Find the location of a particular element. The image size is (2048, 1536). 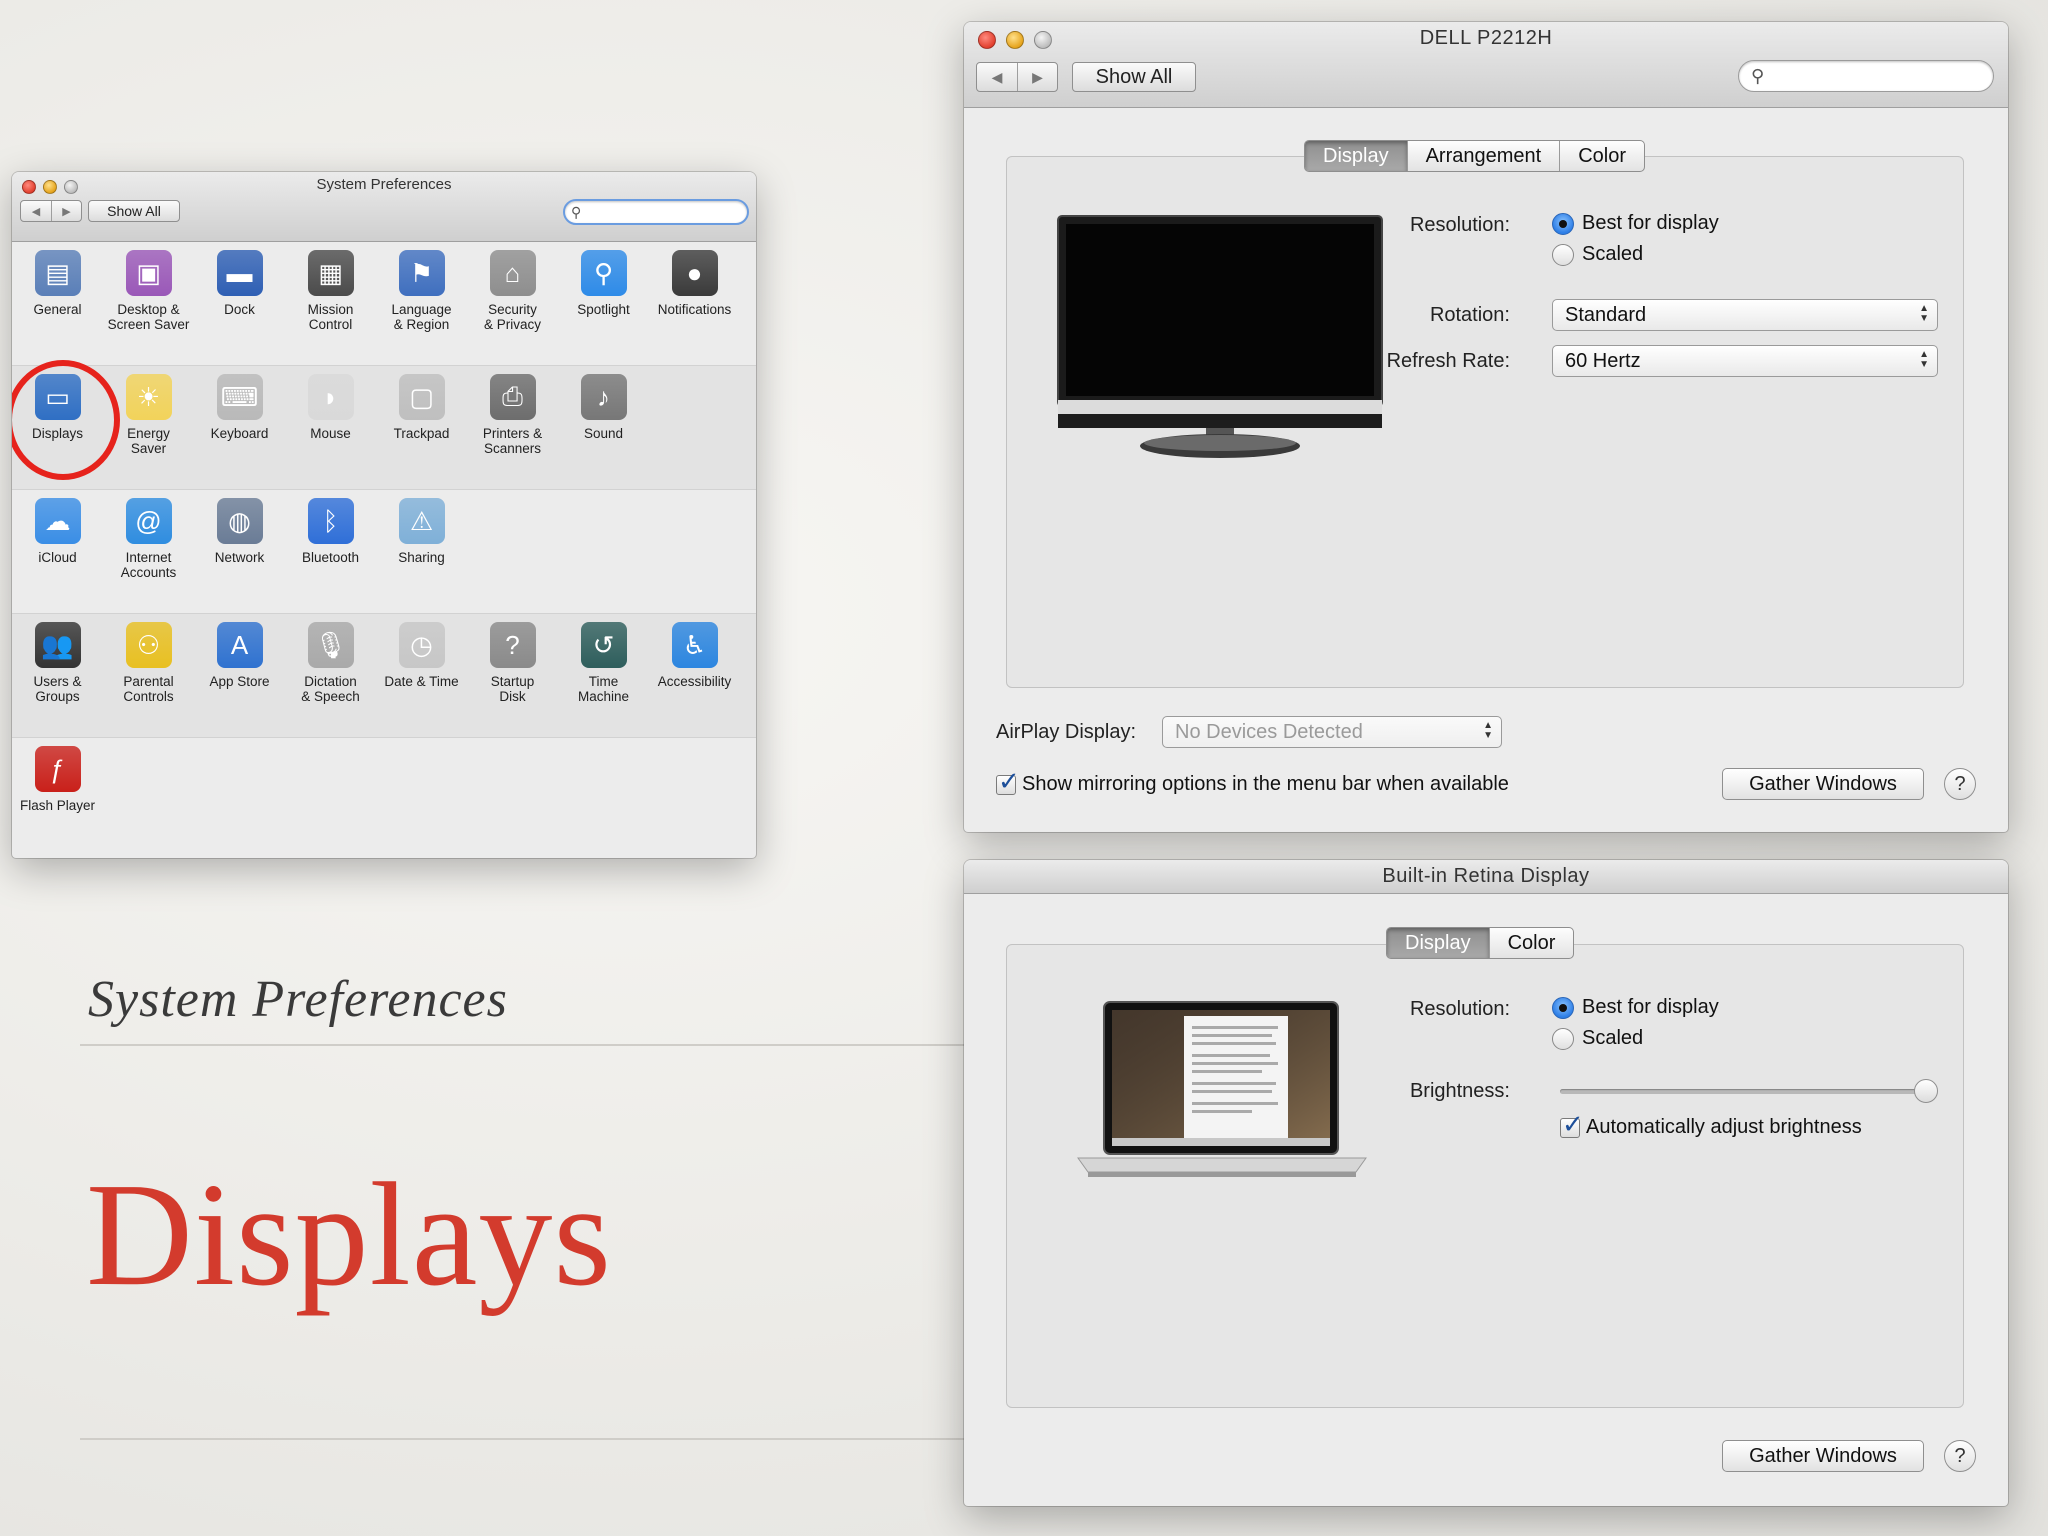

pref-pane-sharing: ⚠ Sharing is located at coordinates (421, 551).